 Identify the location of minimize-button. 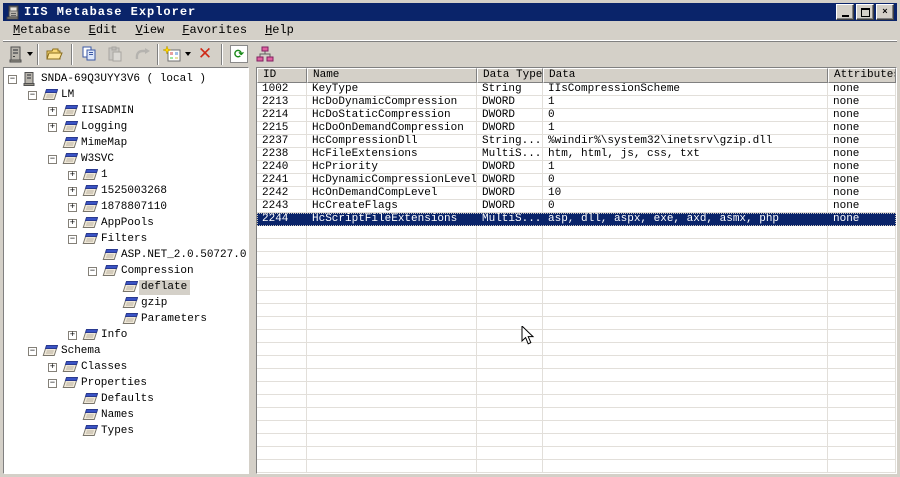
(845, 12).